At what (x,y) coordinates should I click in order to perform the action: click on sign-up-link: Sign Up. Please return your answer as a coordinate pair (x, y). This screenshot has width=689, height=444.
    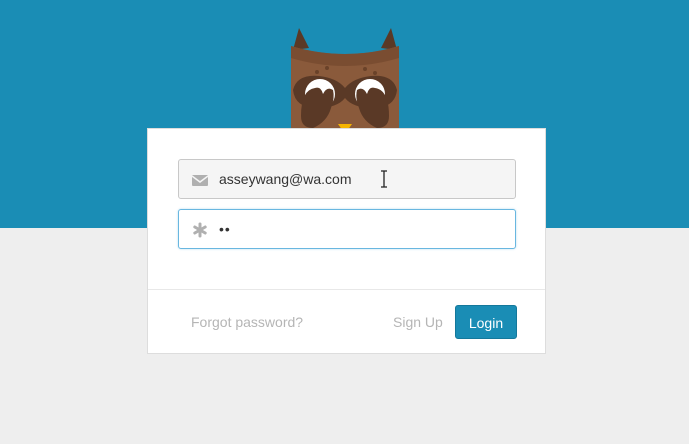
    Looking at the image, I should click on (418, 322).